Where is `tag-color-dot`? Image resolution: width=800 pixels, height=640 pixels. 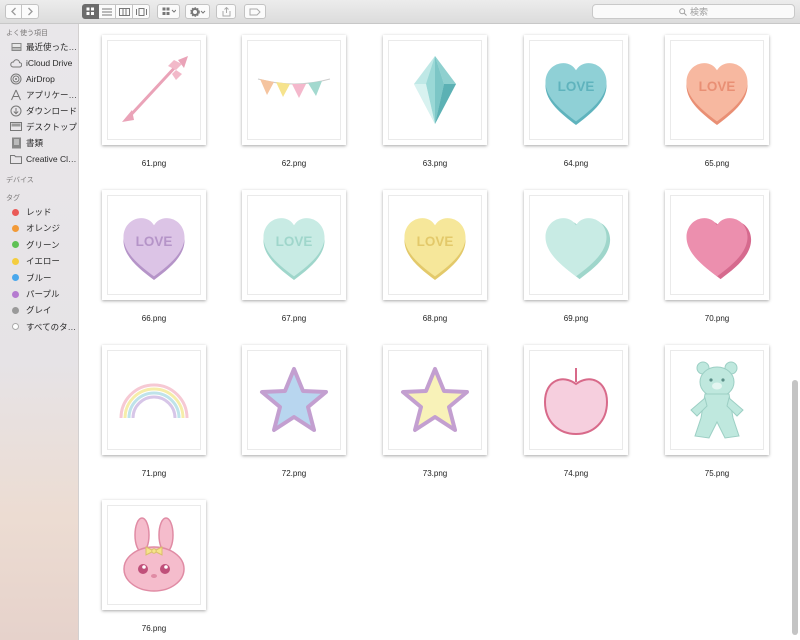 tag-color-dot is located at coordinates (15, 310).